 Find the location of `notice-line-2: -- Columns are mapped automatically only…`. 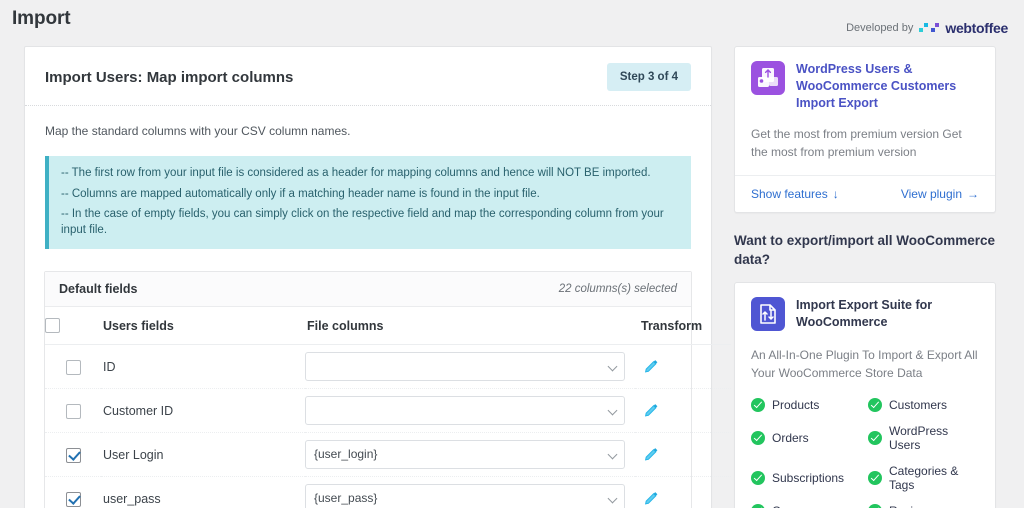

notice-line-2: -- Columns are mapped automatically only… is located at coordinates (300, 193).